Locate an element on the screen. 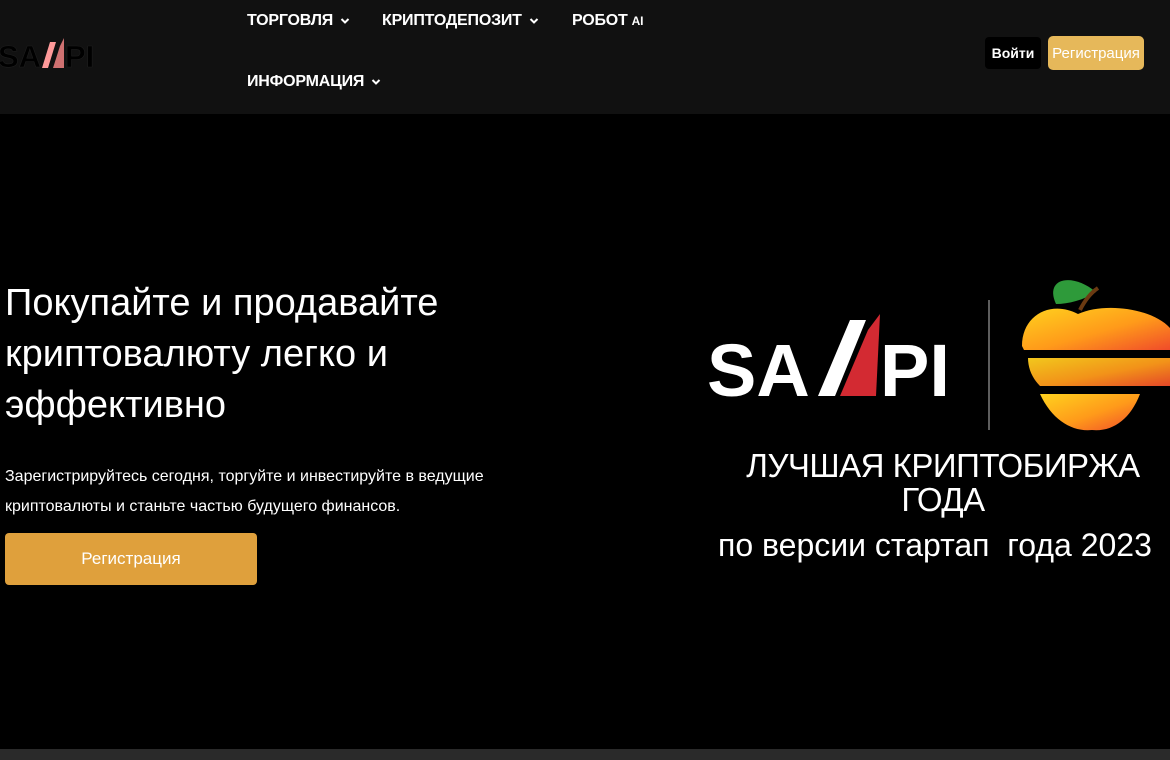 Image resolution: width=1170 pixels, height=760 pixels. login-button: Войти is located at coordinates (1013, 53).